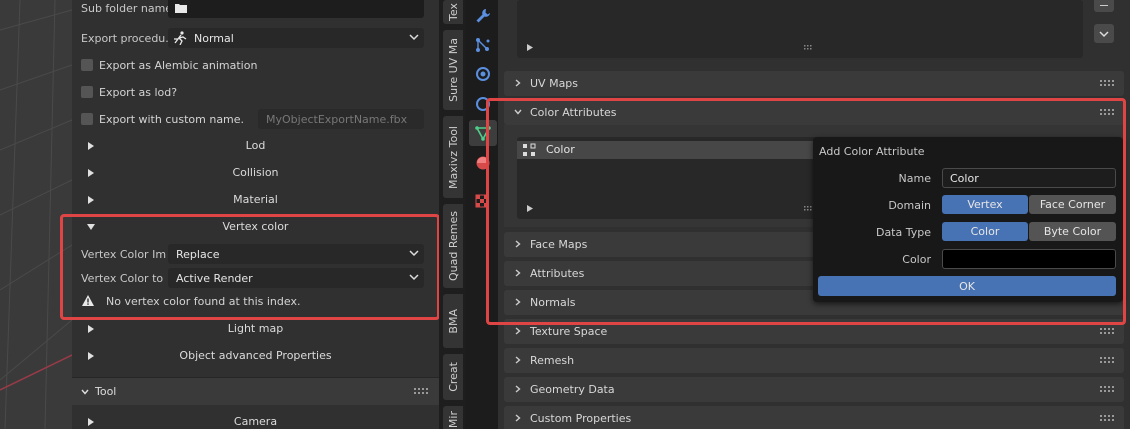 The width and height of the screenshot is (1130, 429). What do you see at coordinates (87, 92) in the screenshot?
I see `lod-checkbox` at bounding box center [87, 92].